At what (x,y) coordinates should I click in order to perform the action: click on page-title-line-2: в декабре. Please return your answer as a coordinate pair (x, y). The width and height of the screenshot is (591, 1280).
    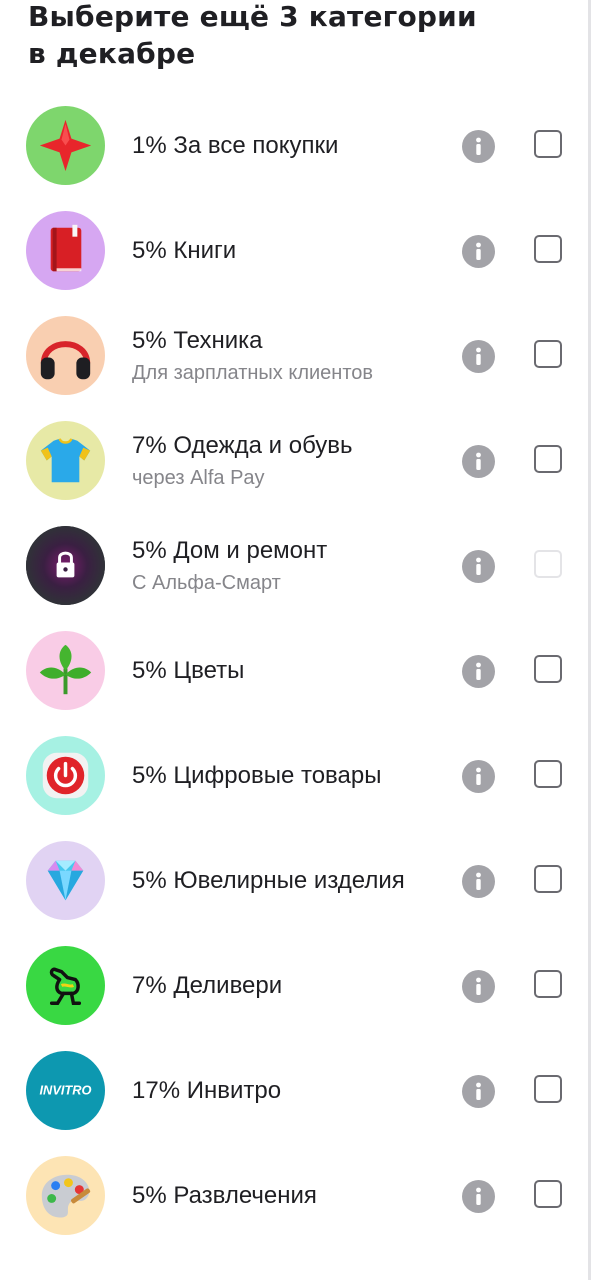
    Looking at the image, I should click on (112, 53).